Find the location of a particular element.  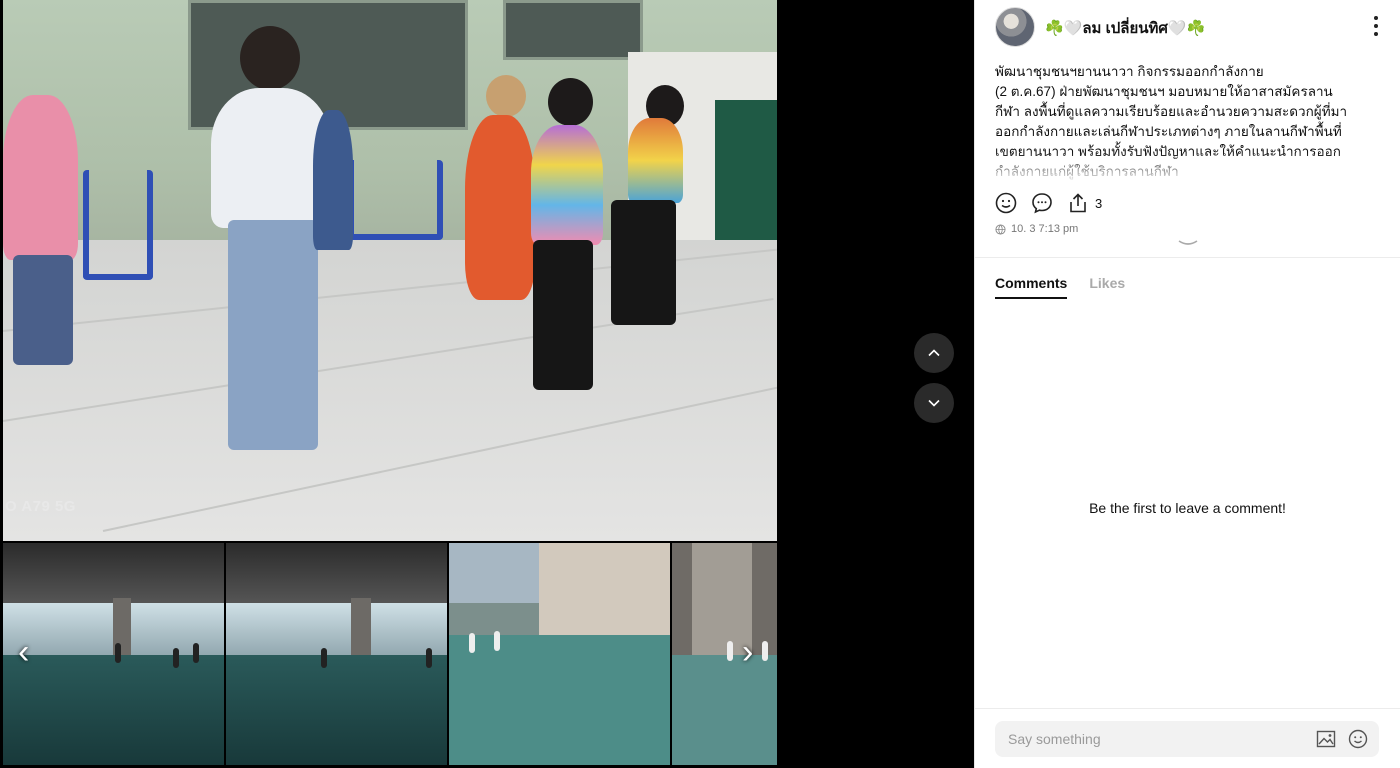

more-options-icon is located at coordinates (1376, 26).